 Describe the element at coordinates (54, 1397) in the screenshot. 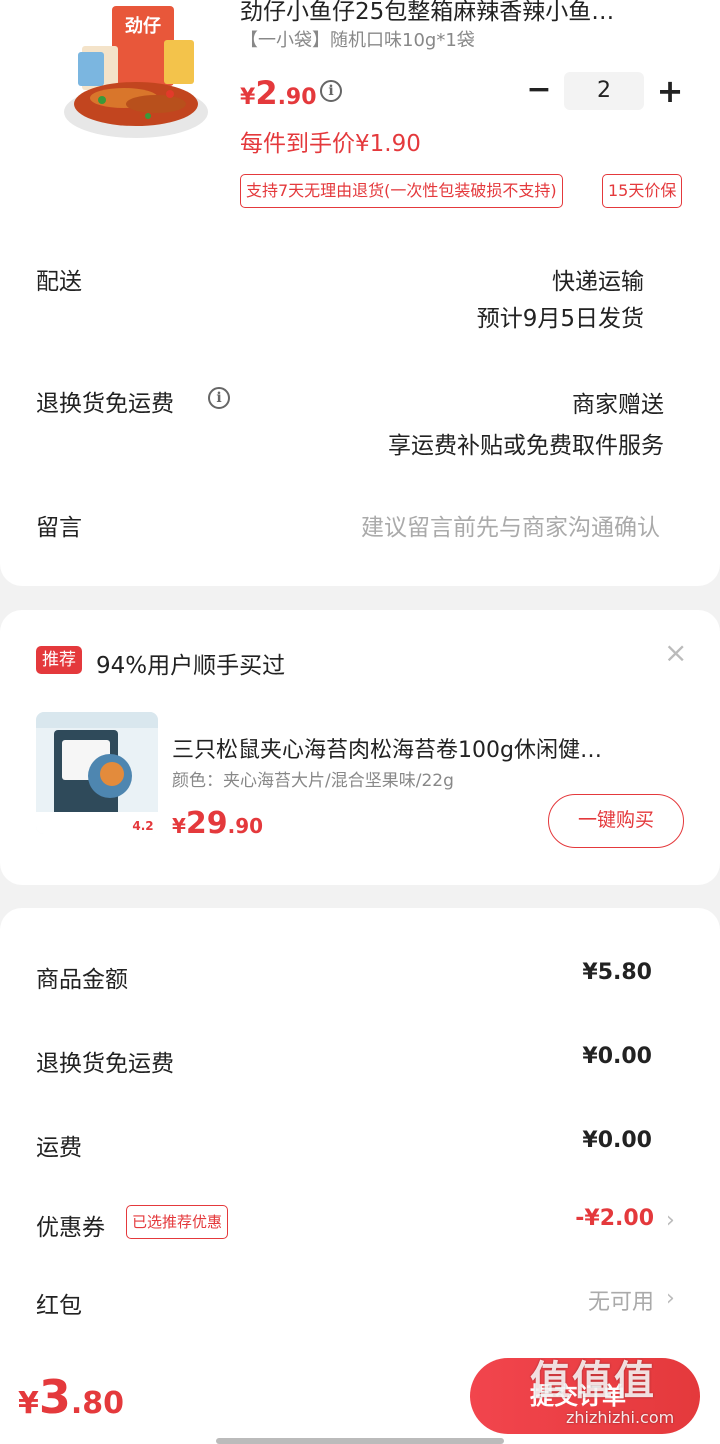

I see `total-integer: 3` at that location.